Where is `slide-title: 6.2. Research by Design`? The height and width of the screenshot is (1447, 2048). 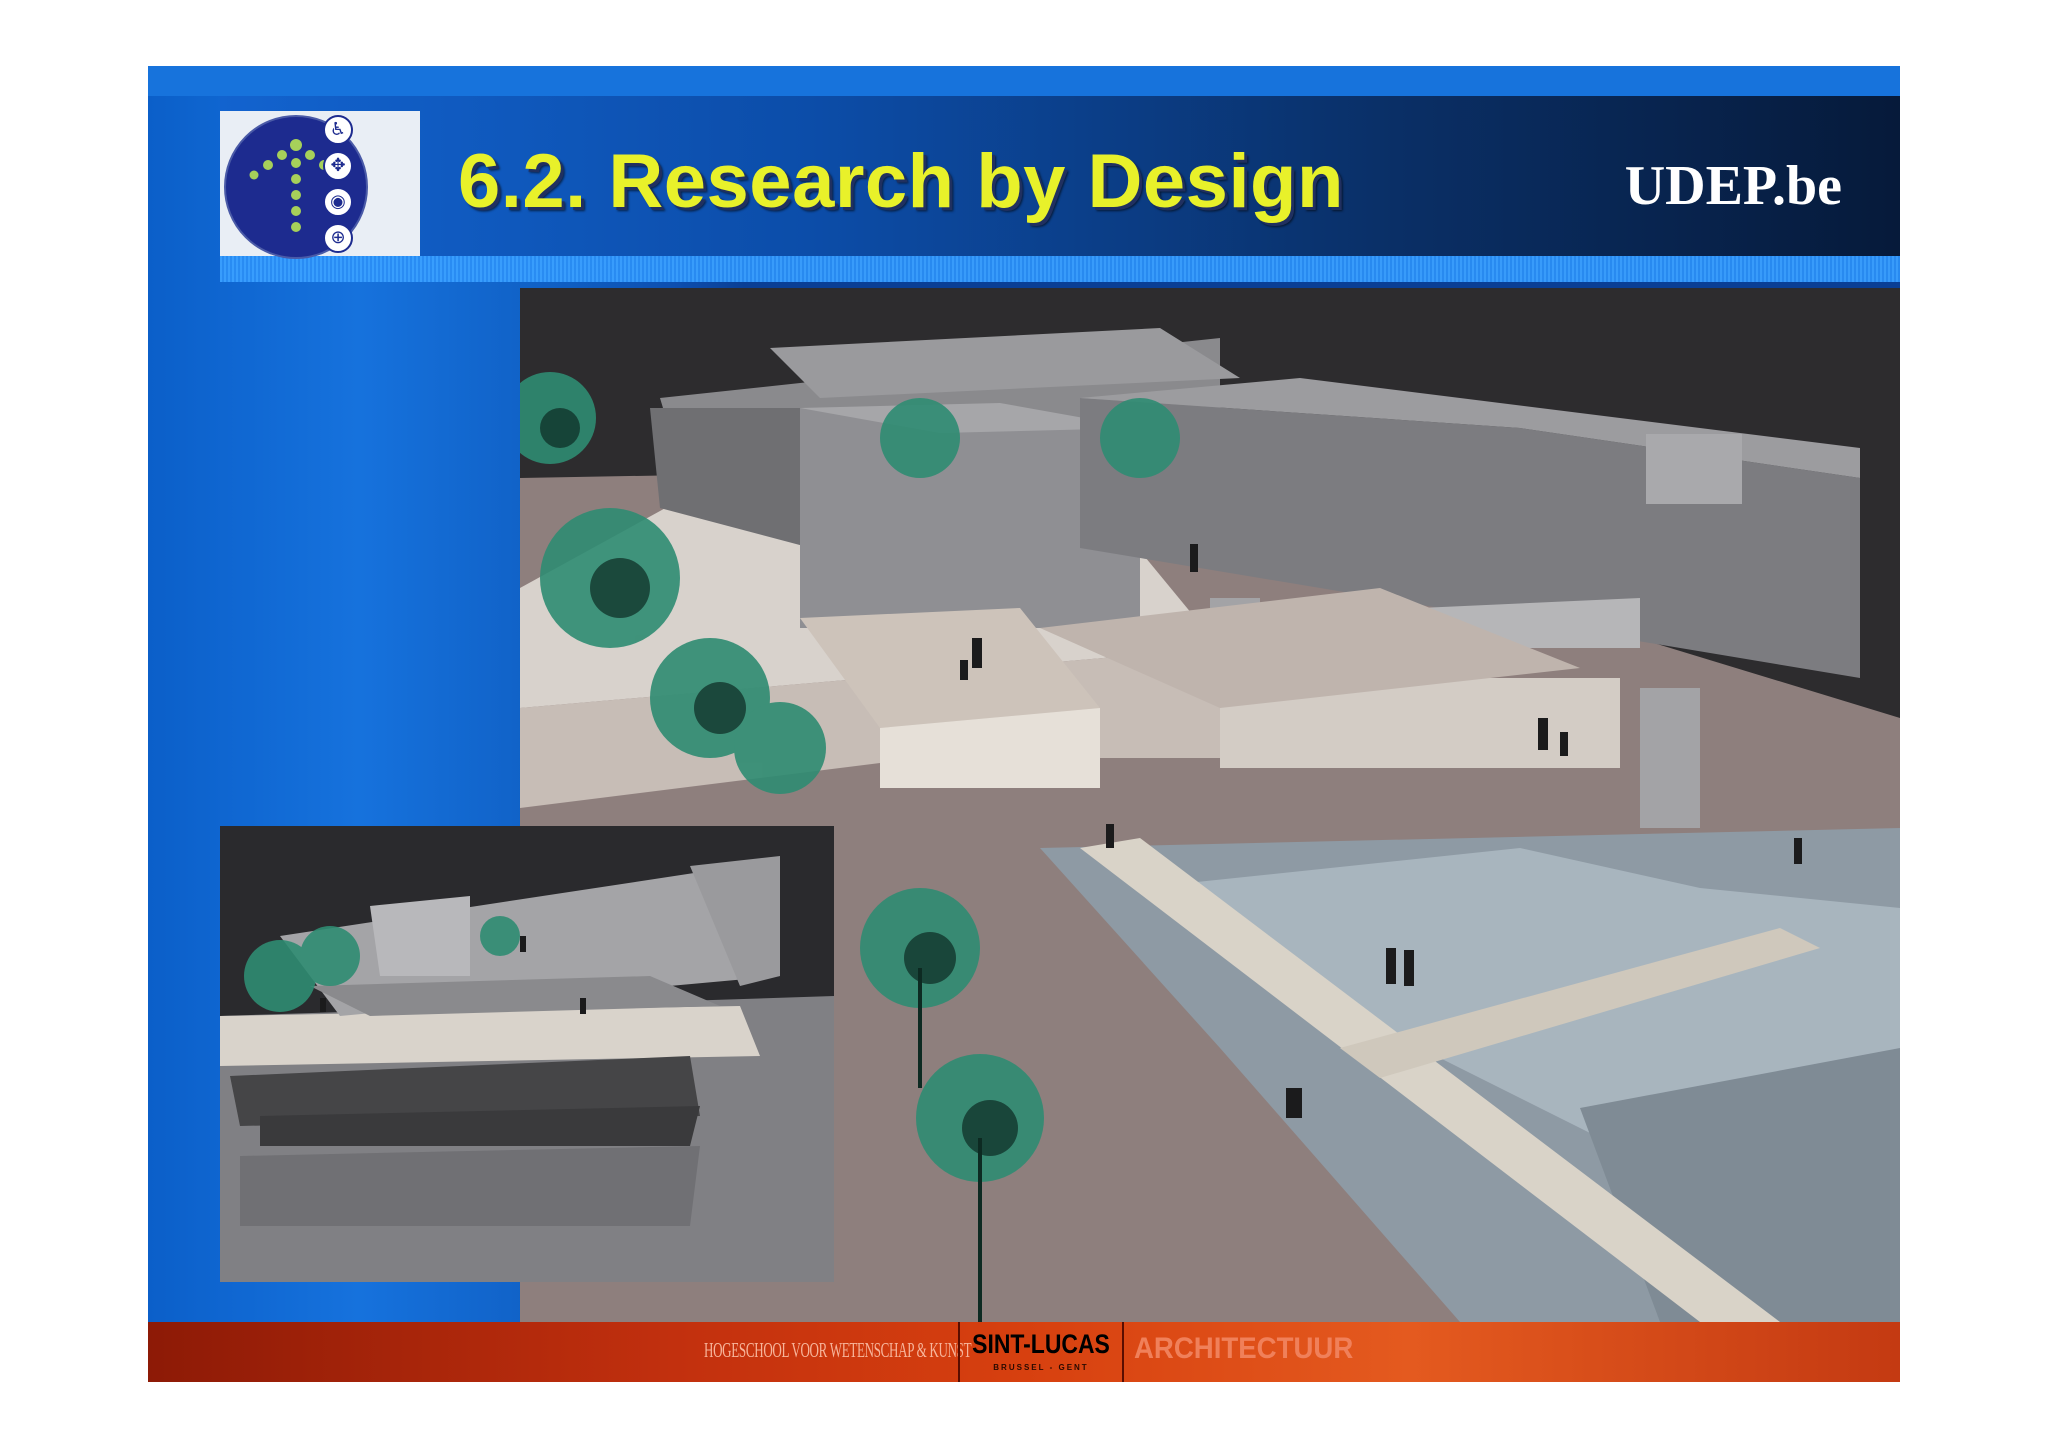 slide-title: 6.2. Research by Design is located at coordinates (901, 181).